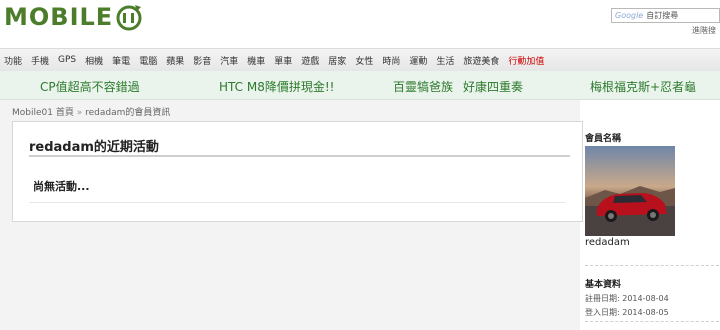 This screenshot has height=330, width=720. I want to click on google-search-brand: Google, so click(629, 15).